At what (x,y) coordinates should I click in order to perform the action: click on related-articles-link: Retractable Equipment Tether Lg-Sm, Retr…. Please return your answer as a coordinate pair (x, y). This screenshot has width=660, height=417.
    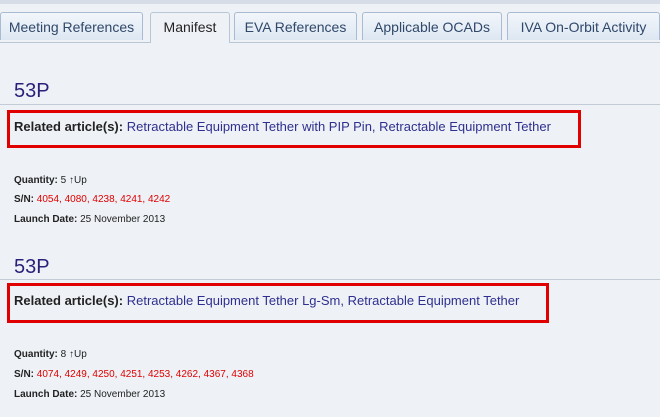
    Looking at the image, I should click on (323, 300).